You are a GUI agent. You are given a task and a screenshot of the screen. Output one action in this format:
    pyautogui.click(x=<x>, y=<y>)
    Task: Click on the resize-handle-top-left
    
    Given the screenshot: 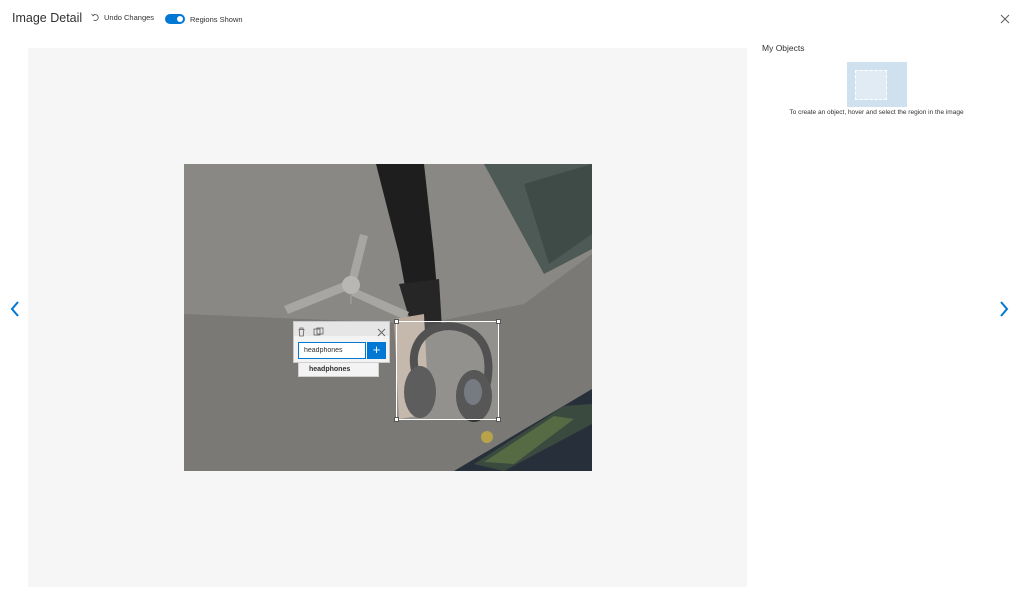 What is the action you would take?
    pyautogui.click(x=396, y=321)
    